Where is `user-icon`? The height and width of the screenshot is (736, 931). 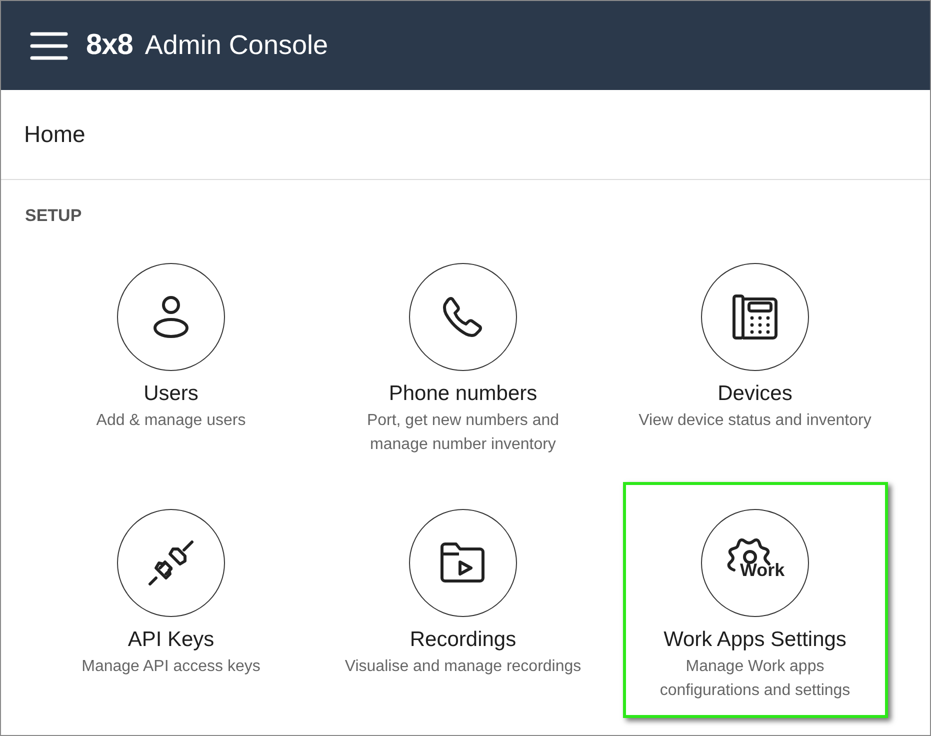 user-icon is located at coordinates (171, 317).